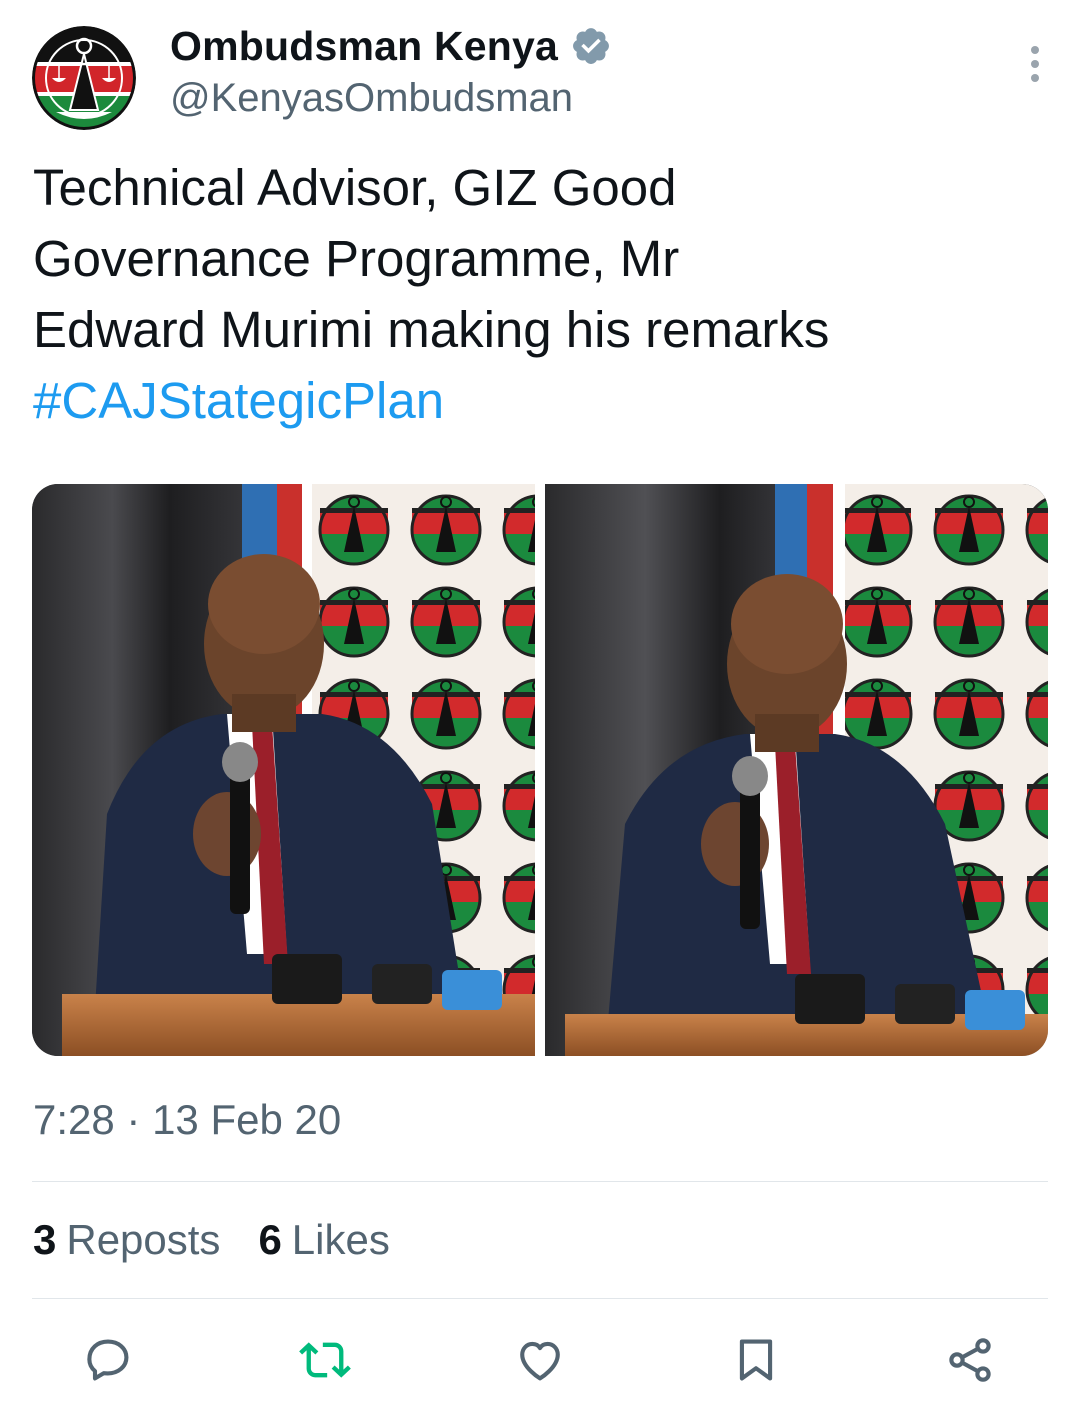  What do you see at coordinates (270, 1239) in the screenshot?
I see `likes-count: 6` at bounding box center [270, 1239].